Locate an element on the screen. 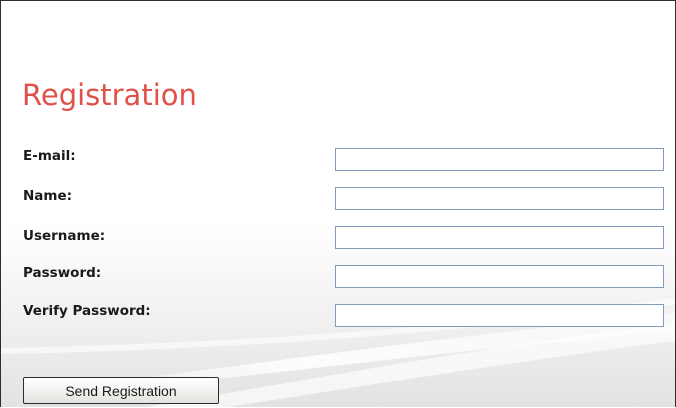 The height and width of the screenshot is (408, 676). verify-password-field is located at coordinates (499, 315).